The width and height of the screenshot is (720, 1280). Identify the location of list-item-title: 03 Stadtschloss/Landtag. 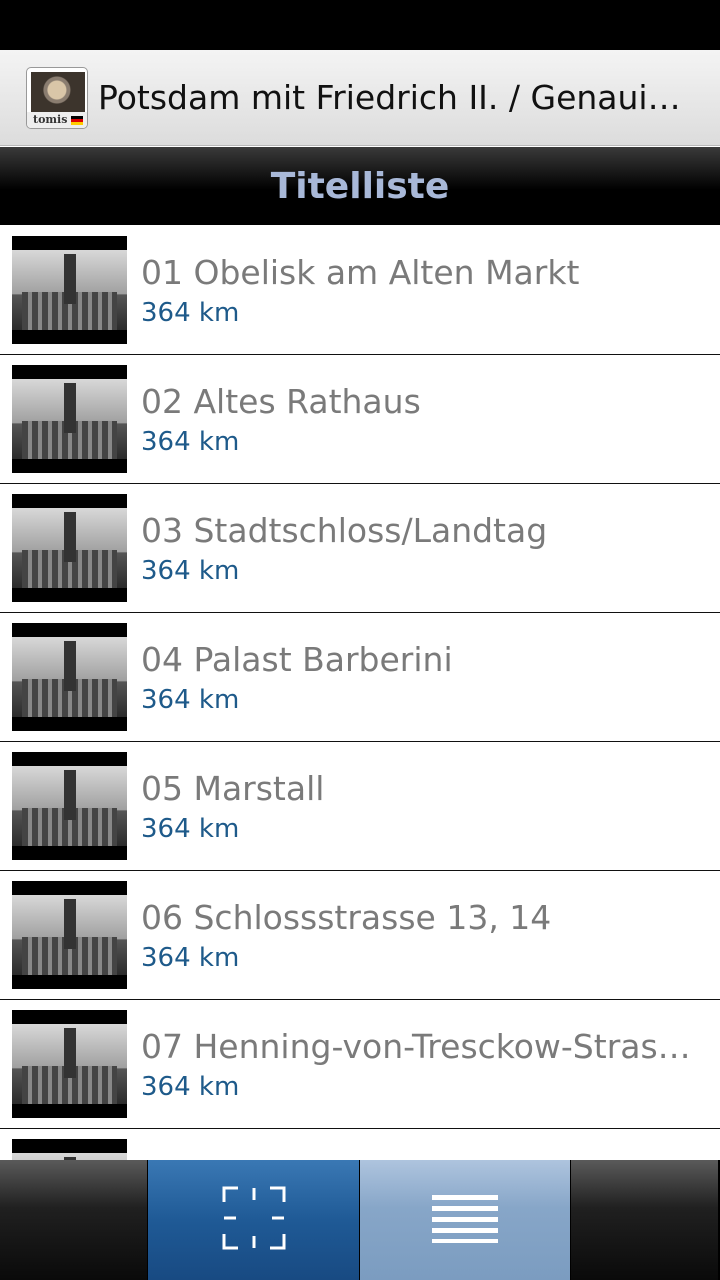
(344, 530).